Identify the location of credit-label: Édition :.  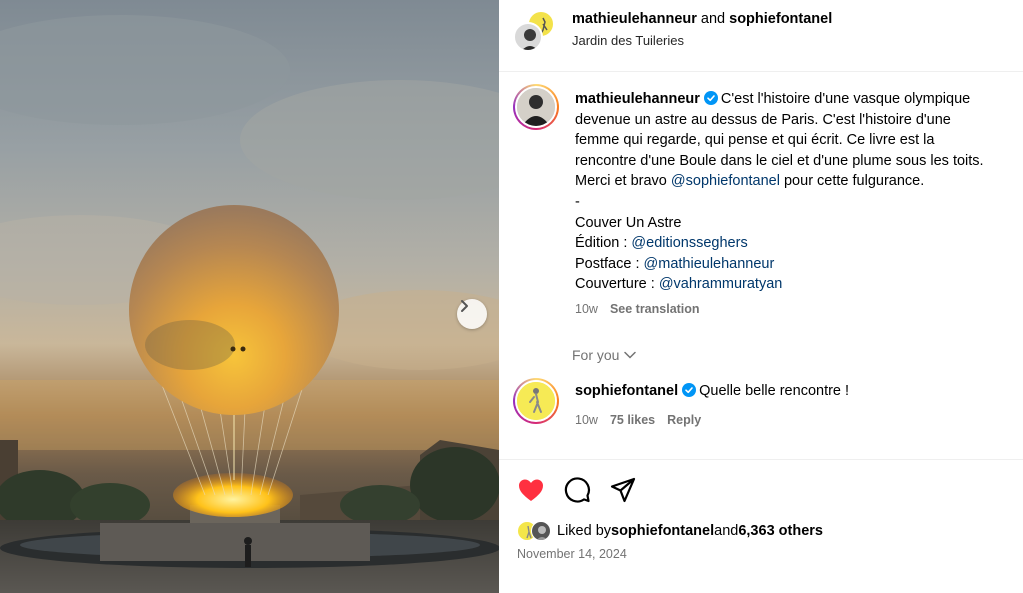
(603, 243).